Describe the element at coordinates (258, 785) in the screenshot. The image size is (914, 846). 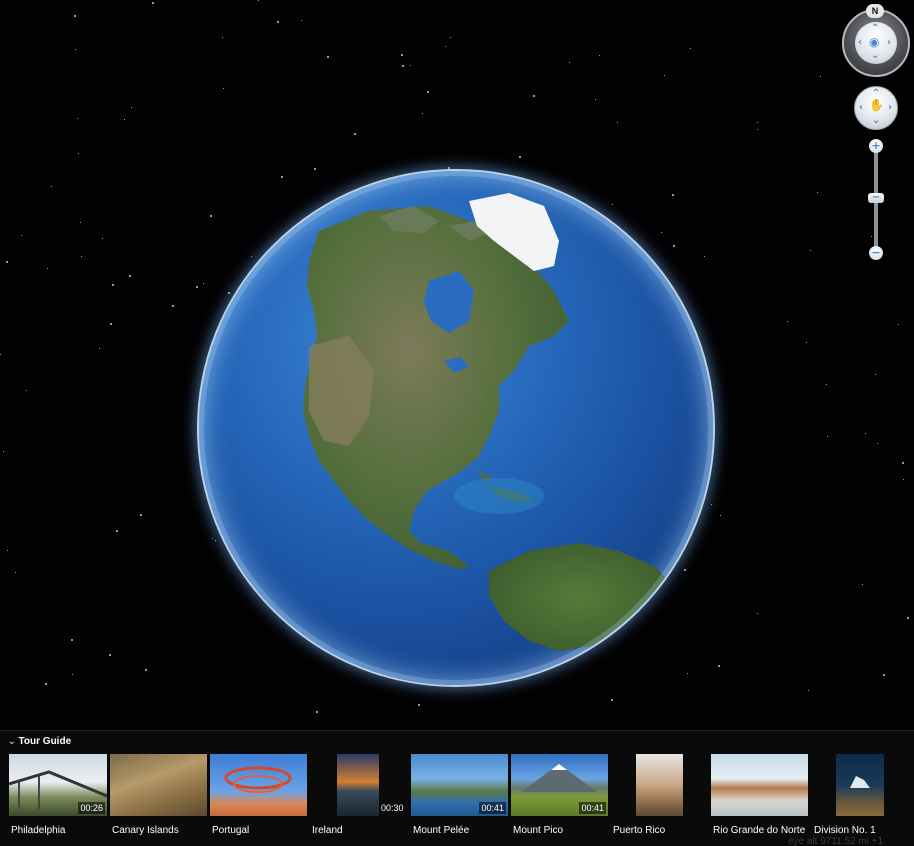
I see `tour-thumbnail-portugal` at that location.